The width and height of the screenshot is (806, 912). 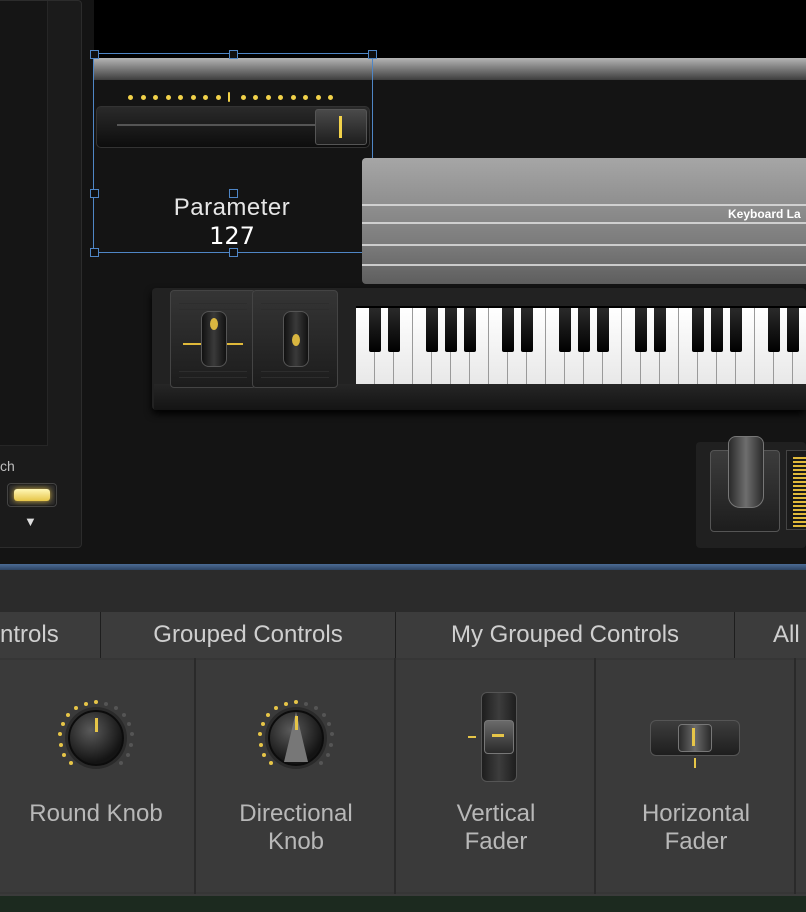 I want to click on round-knob-icon, so click(x=96, y=738).